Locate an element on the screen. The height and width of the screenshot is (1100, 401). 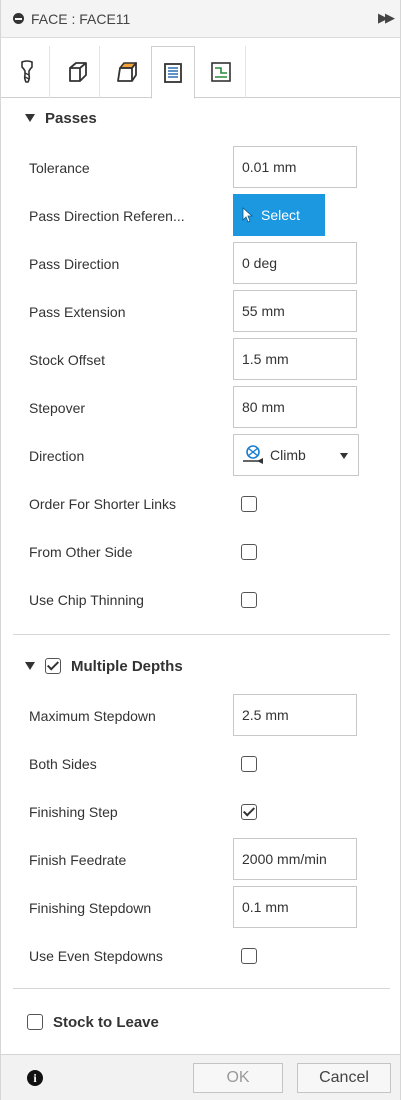
pass-direction-input: 0 deg is located at coordinates (295, 263).